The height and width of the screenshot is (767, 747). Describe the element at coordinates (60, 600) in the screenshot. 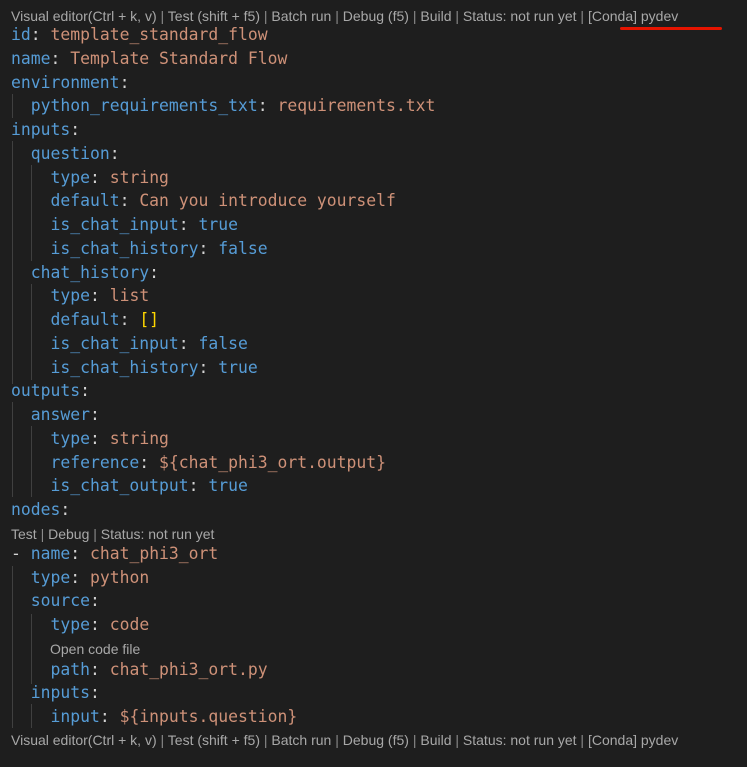

I see `yaml-key: source` at that location.